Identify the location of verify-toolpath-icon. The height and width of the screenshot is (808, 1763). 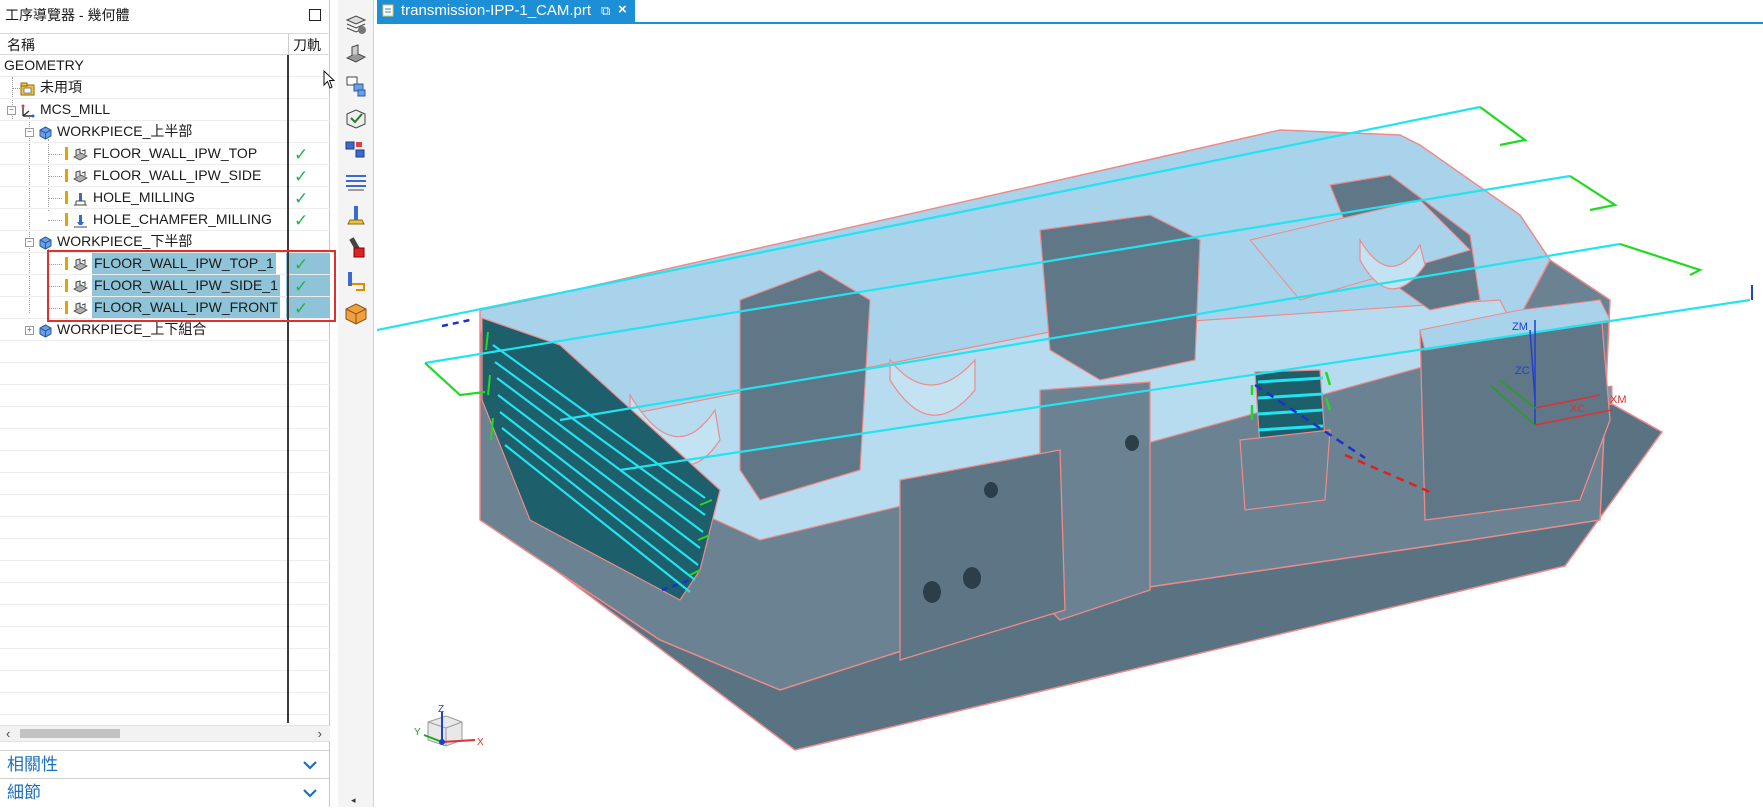
(356, 314).